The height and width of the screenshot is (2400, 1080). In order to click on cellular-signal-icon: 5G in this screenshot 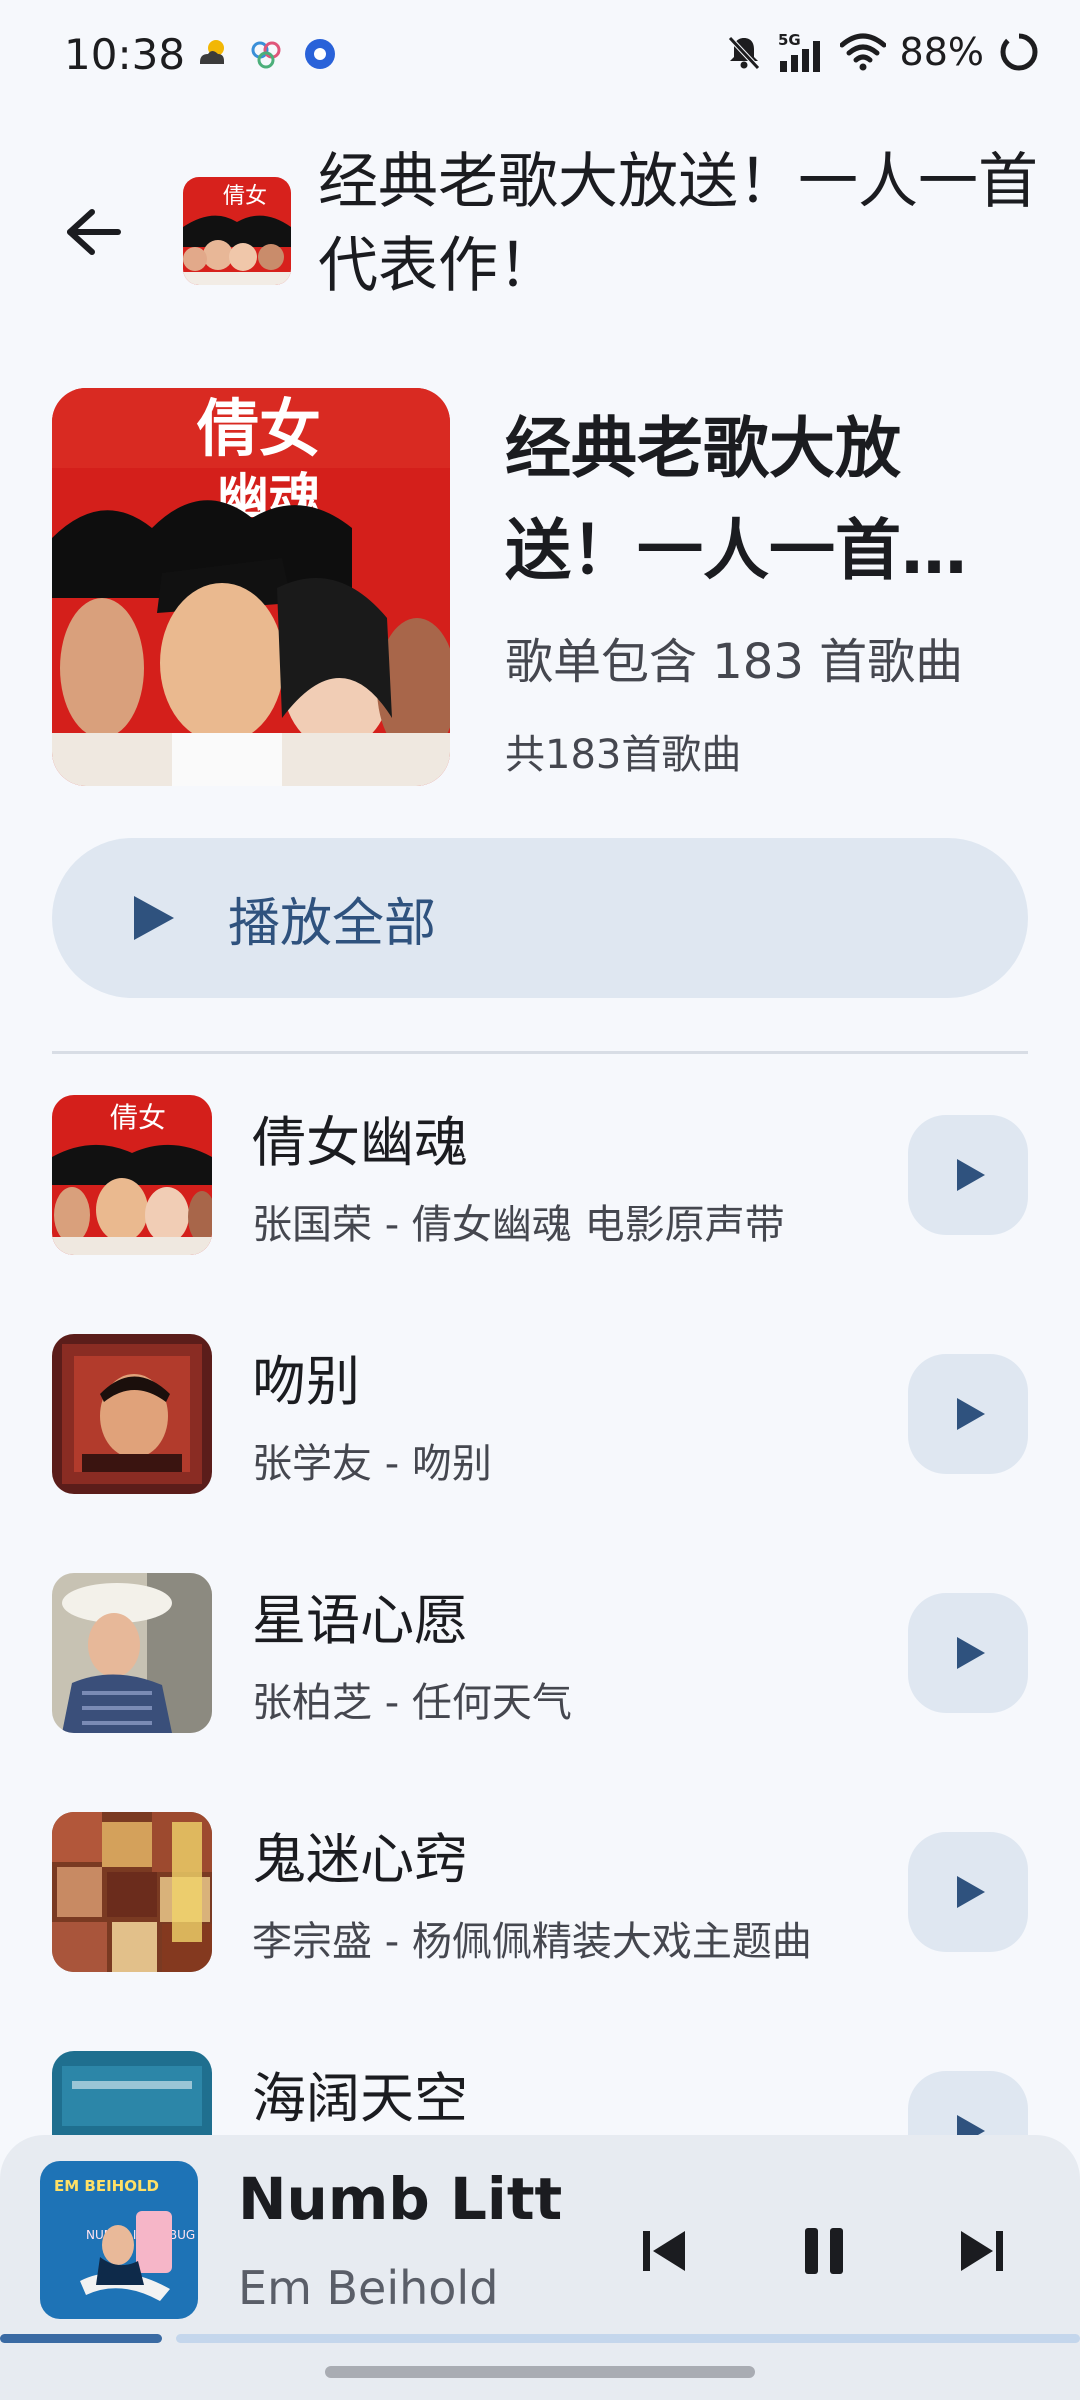, I will do `click(799, 51)`.